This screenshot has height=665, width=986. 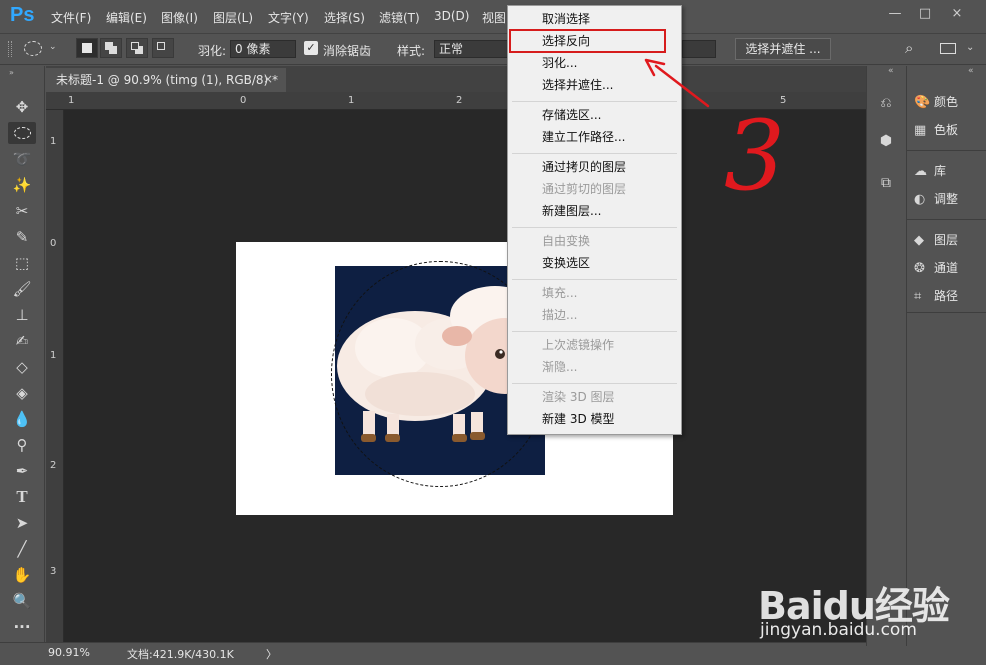 I want to click on annotation-overlay, so click(x=677, y=83).